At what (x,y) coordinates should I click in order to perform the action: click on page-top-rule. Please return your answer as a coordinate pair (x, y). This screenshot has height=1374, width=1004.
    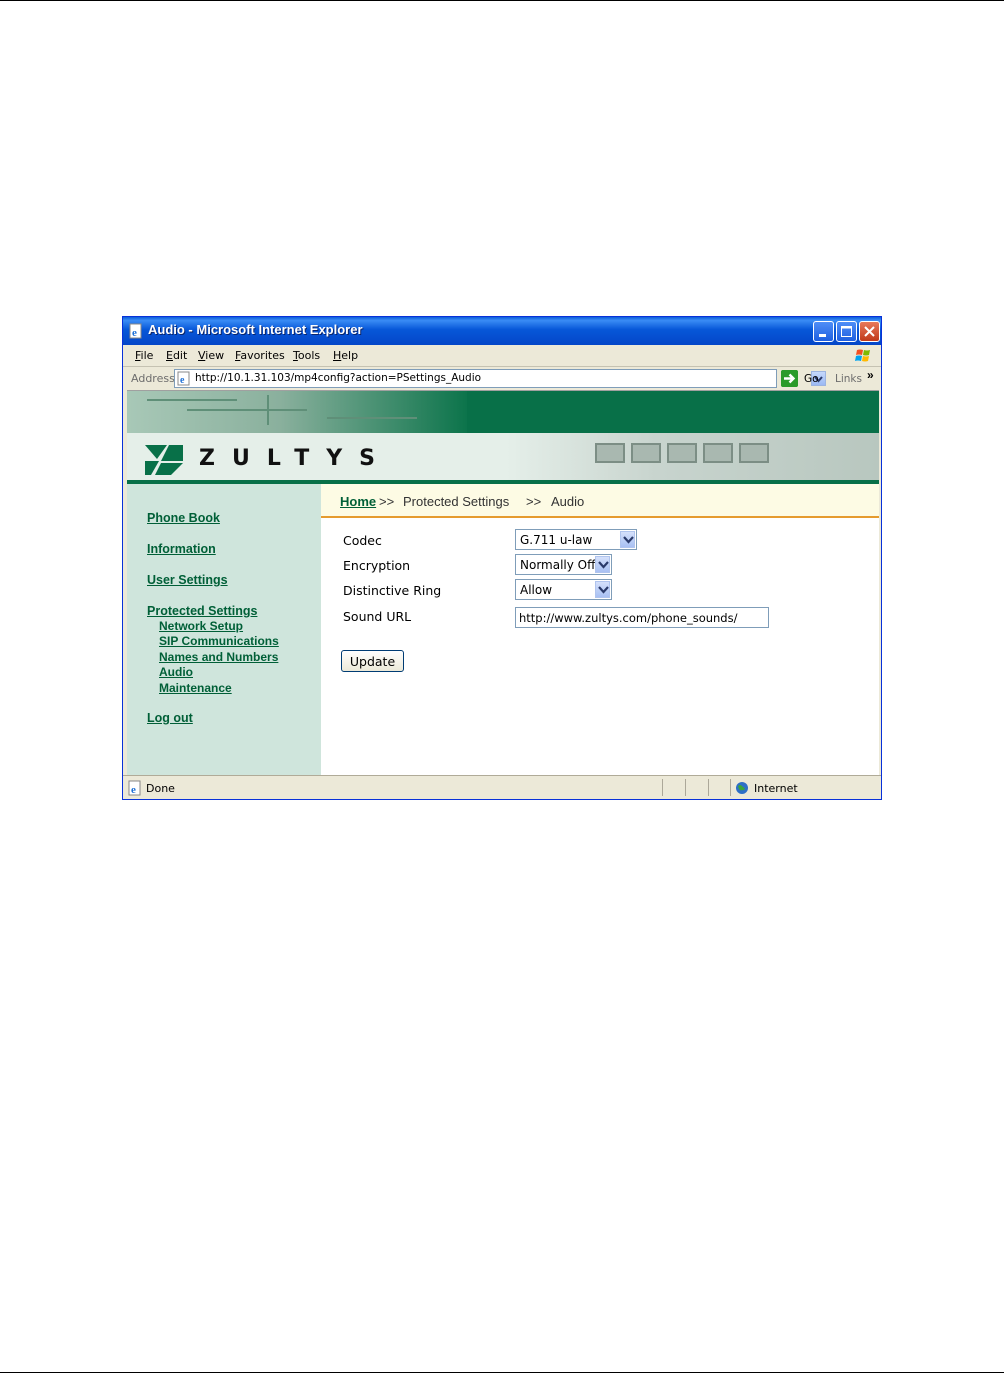
    Looking at the image, I should click on (502, 0).